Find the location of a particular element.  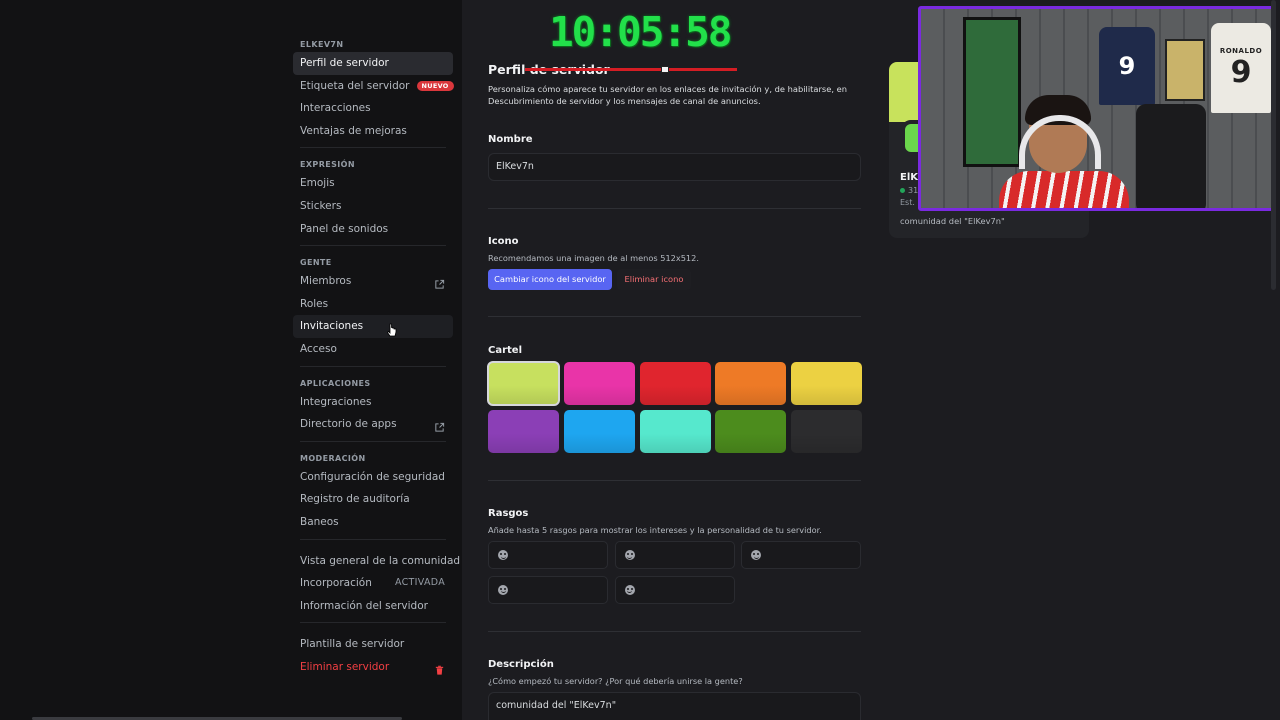

sidebar-item-etiqueta-del-servidor: Etiqueta del servidor NUEVO is located at coordinates (373, 86).